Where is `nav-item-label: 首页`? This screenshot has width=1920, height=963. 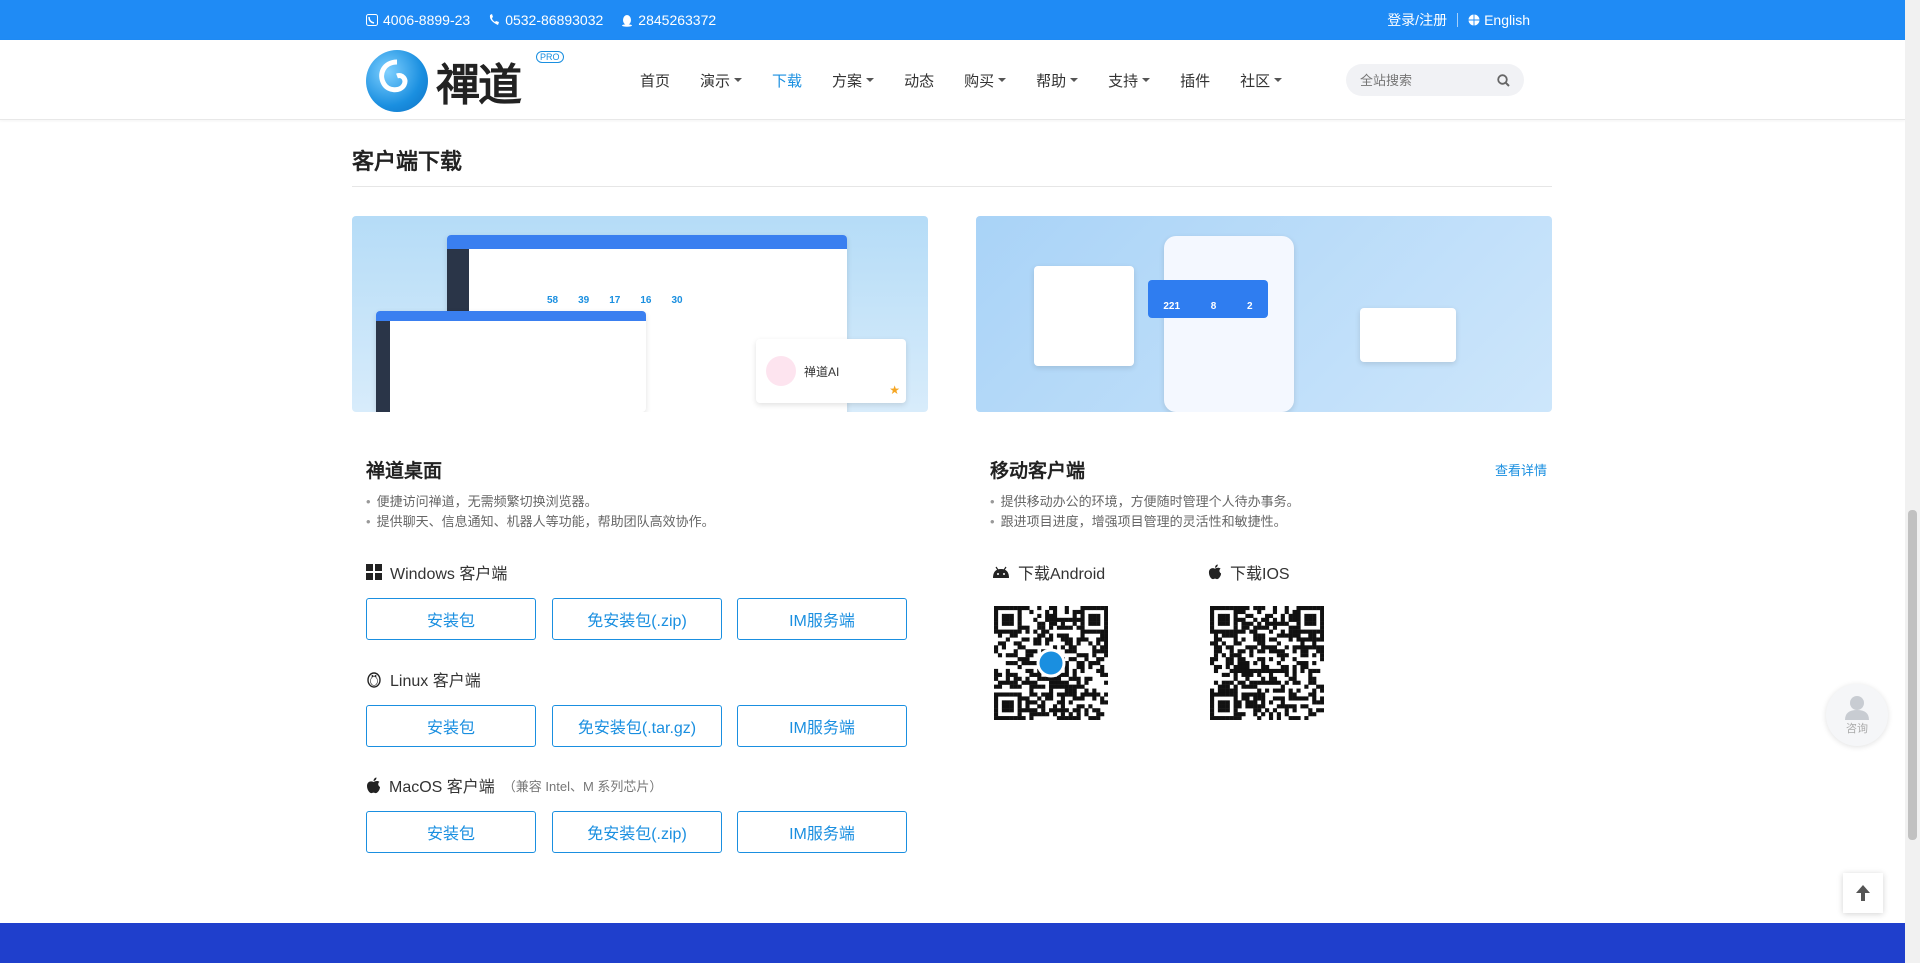
nav-item-label: 首页 is located at coordinates (655, 81).